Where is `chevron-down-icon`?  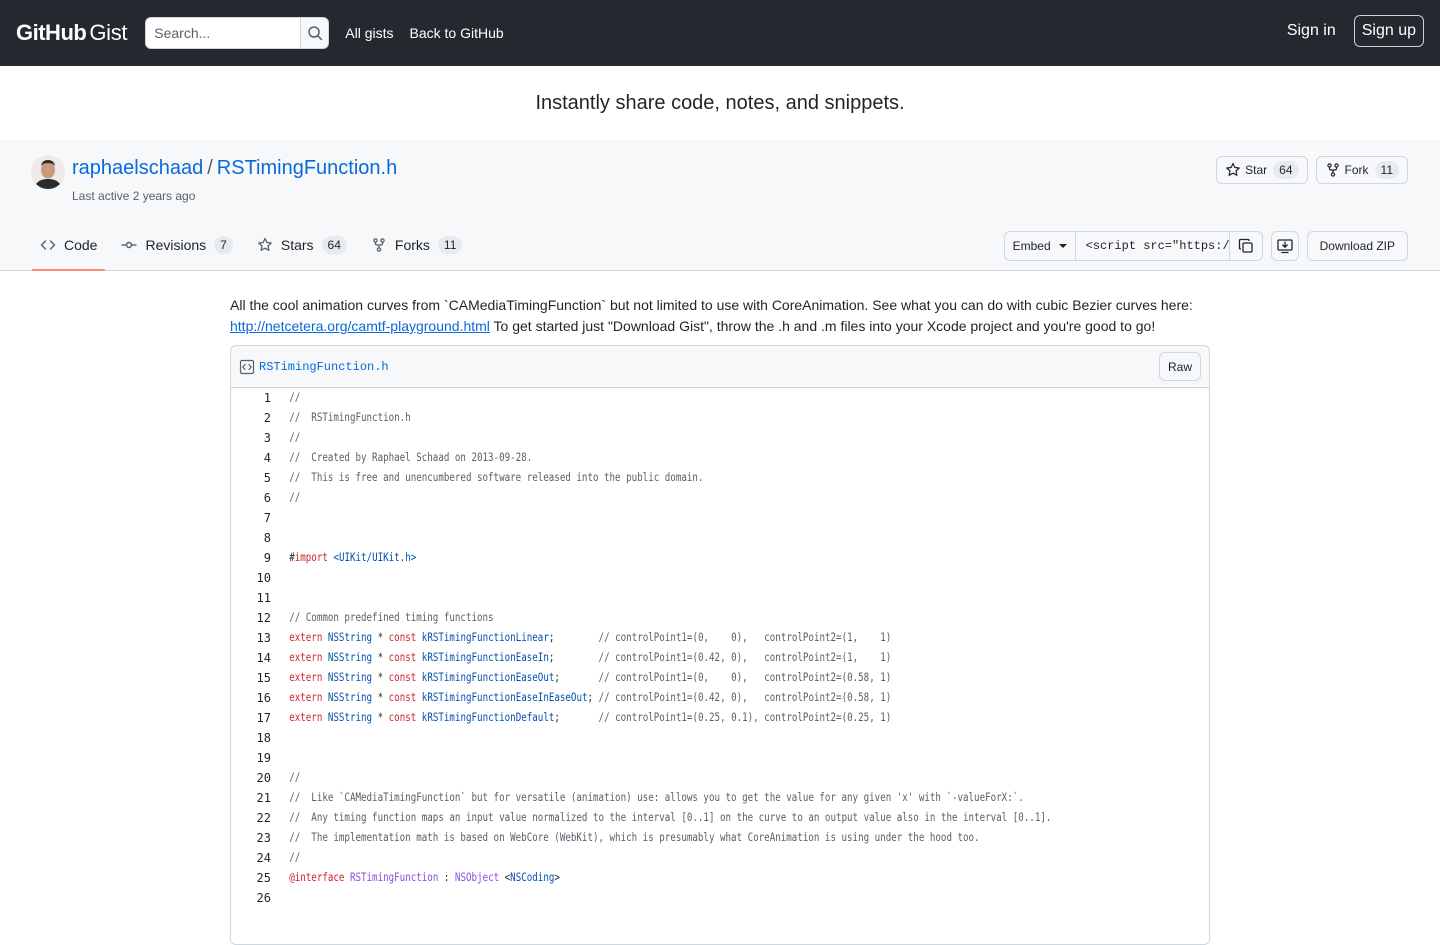
chevron-down-icon is located at coordinates (1062, 246).